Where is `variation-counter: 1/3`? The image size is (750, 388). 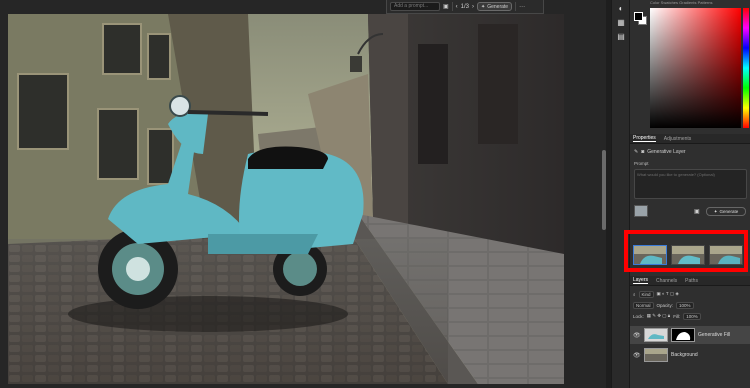 variation-counter: 1/3 is located at coordinates (465, 6).